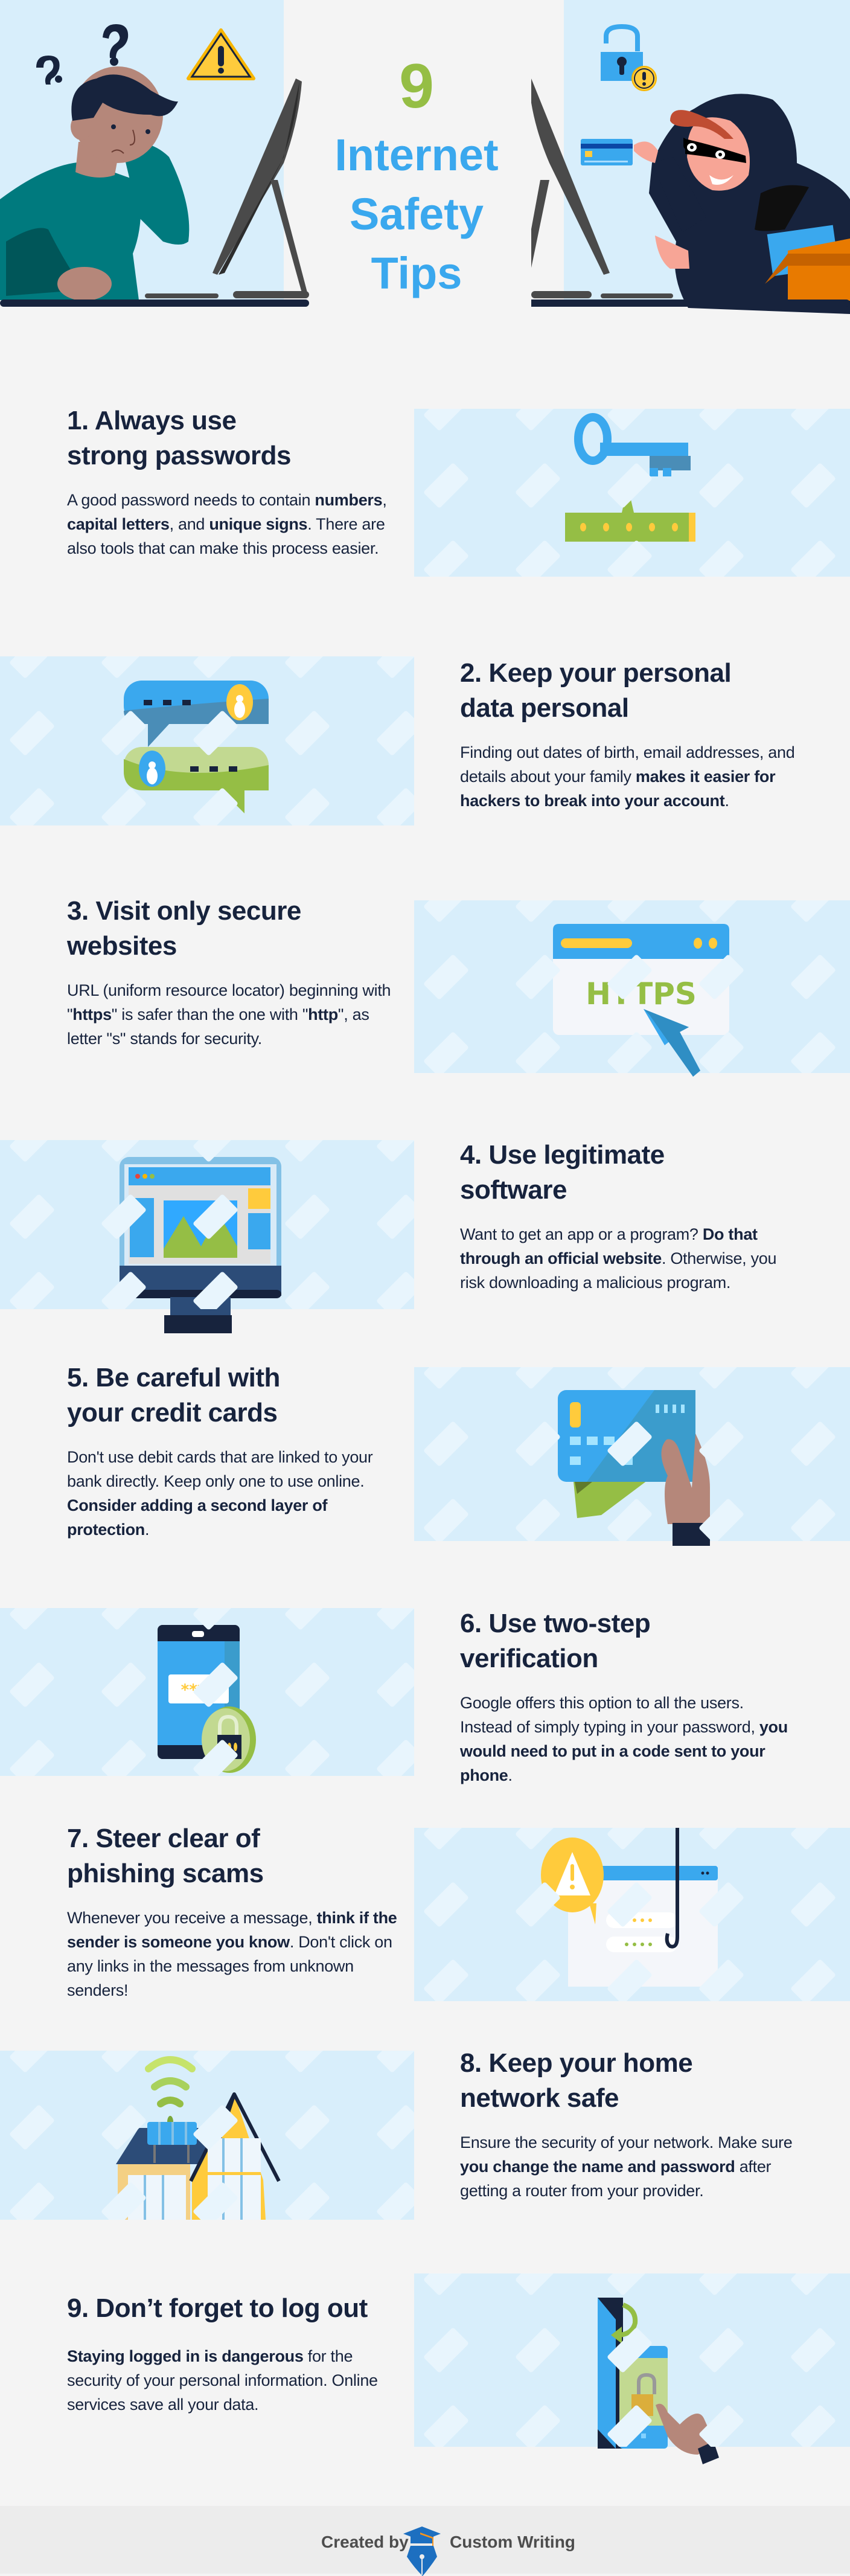 The height and width of the screenshot is (2576, 850). What do you see at coordinates (147, 1529) in the screenshot?
I see `tip-body-text: .` at bounding box center [147, 1529].